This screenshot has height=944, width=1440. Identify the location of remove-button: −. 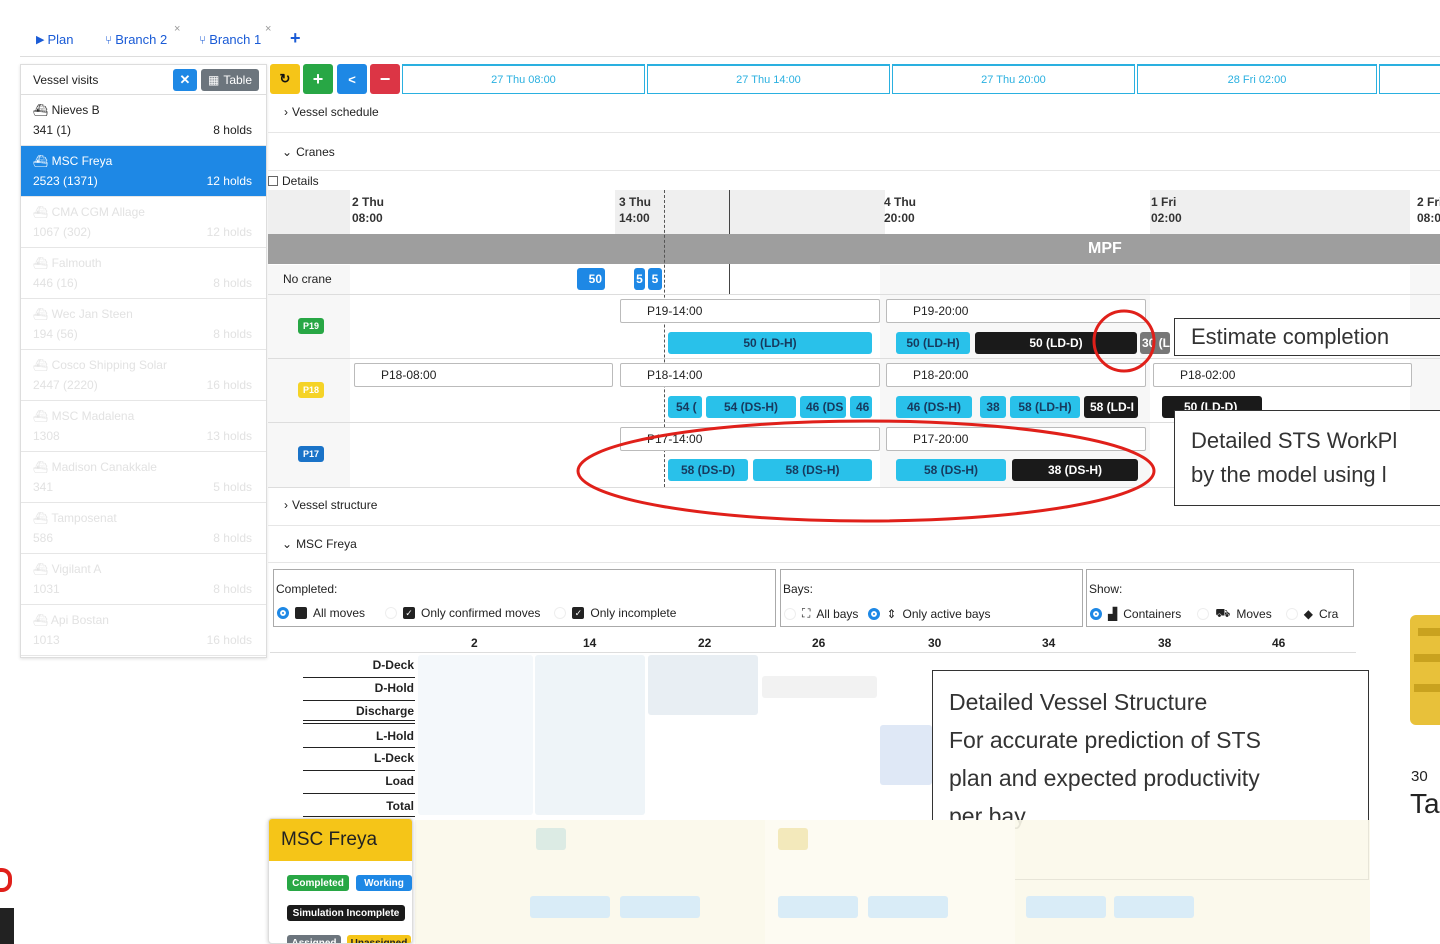
(385, 79).